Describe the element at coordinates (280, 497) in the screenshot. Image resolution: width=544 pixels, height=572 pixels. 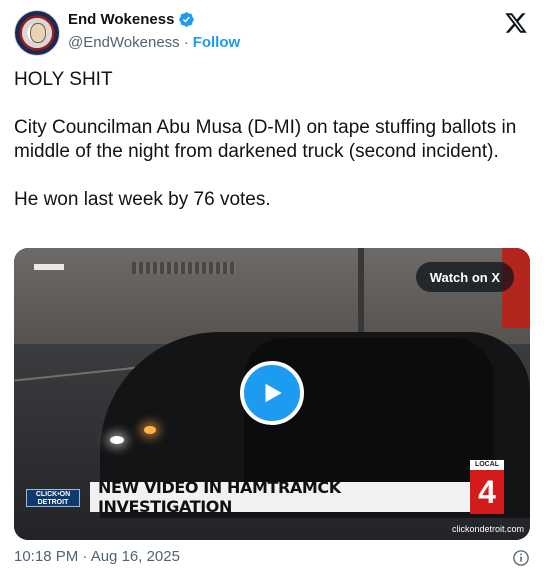
I see `news-headline: NEW VIDEO IN HAMTRAMCK INVESTIGATION` at that location.